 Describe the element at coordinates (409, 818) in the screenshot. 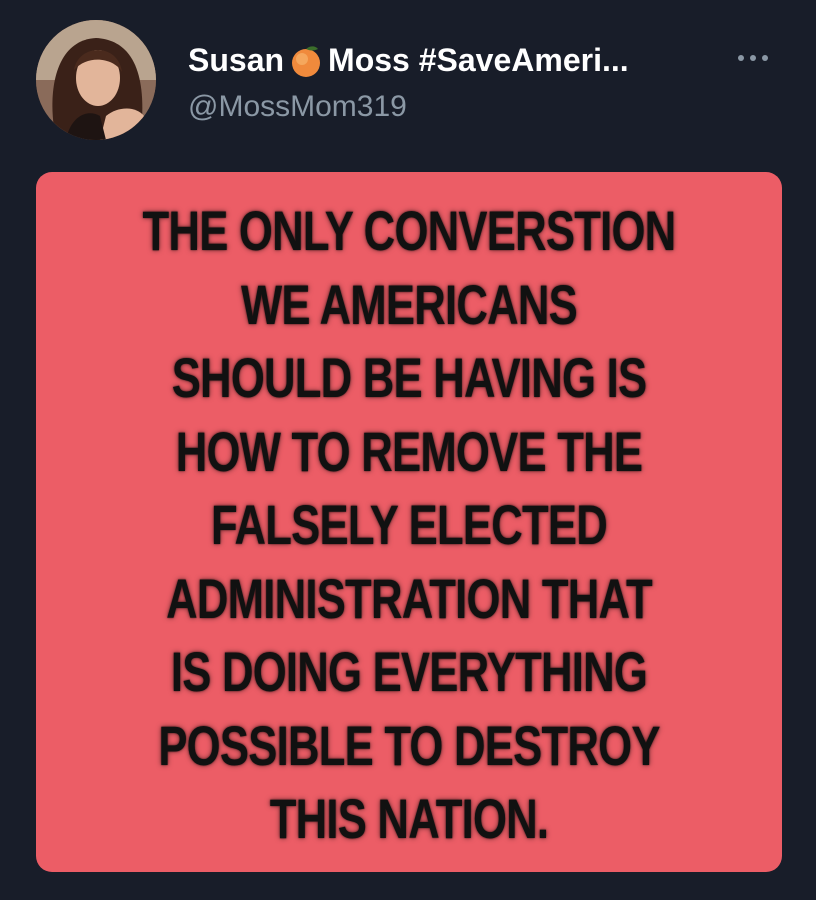

I see `image-text-line: THIS NATION.` at that location.